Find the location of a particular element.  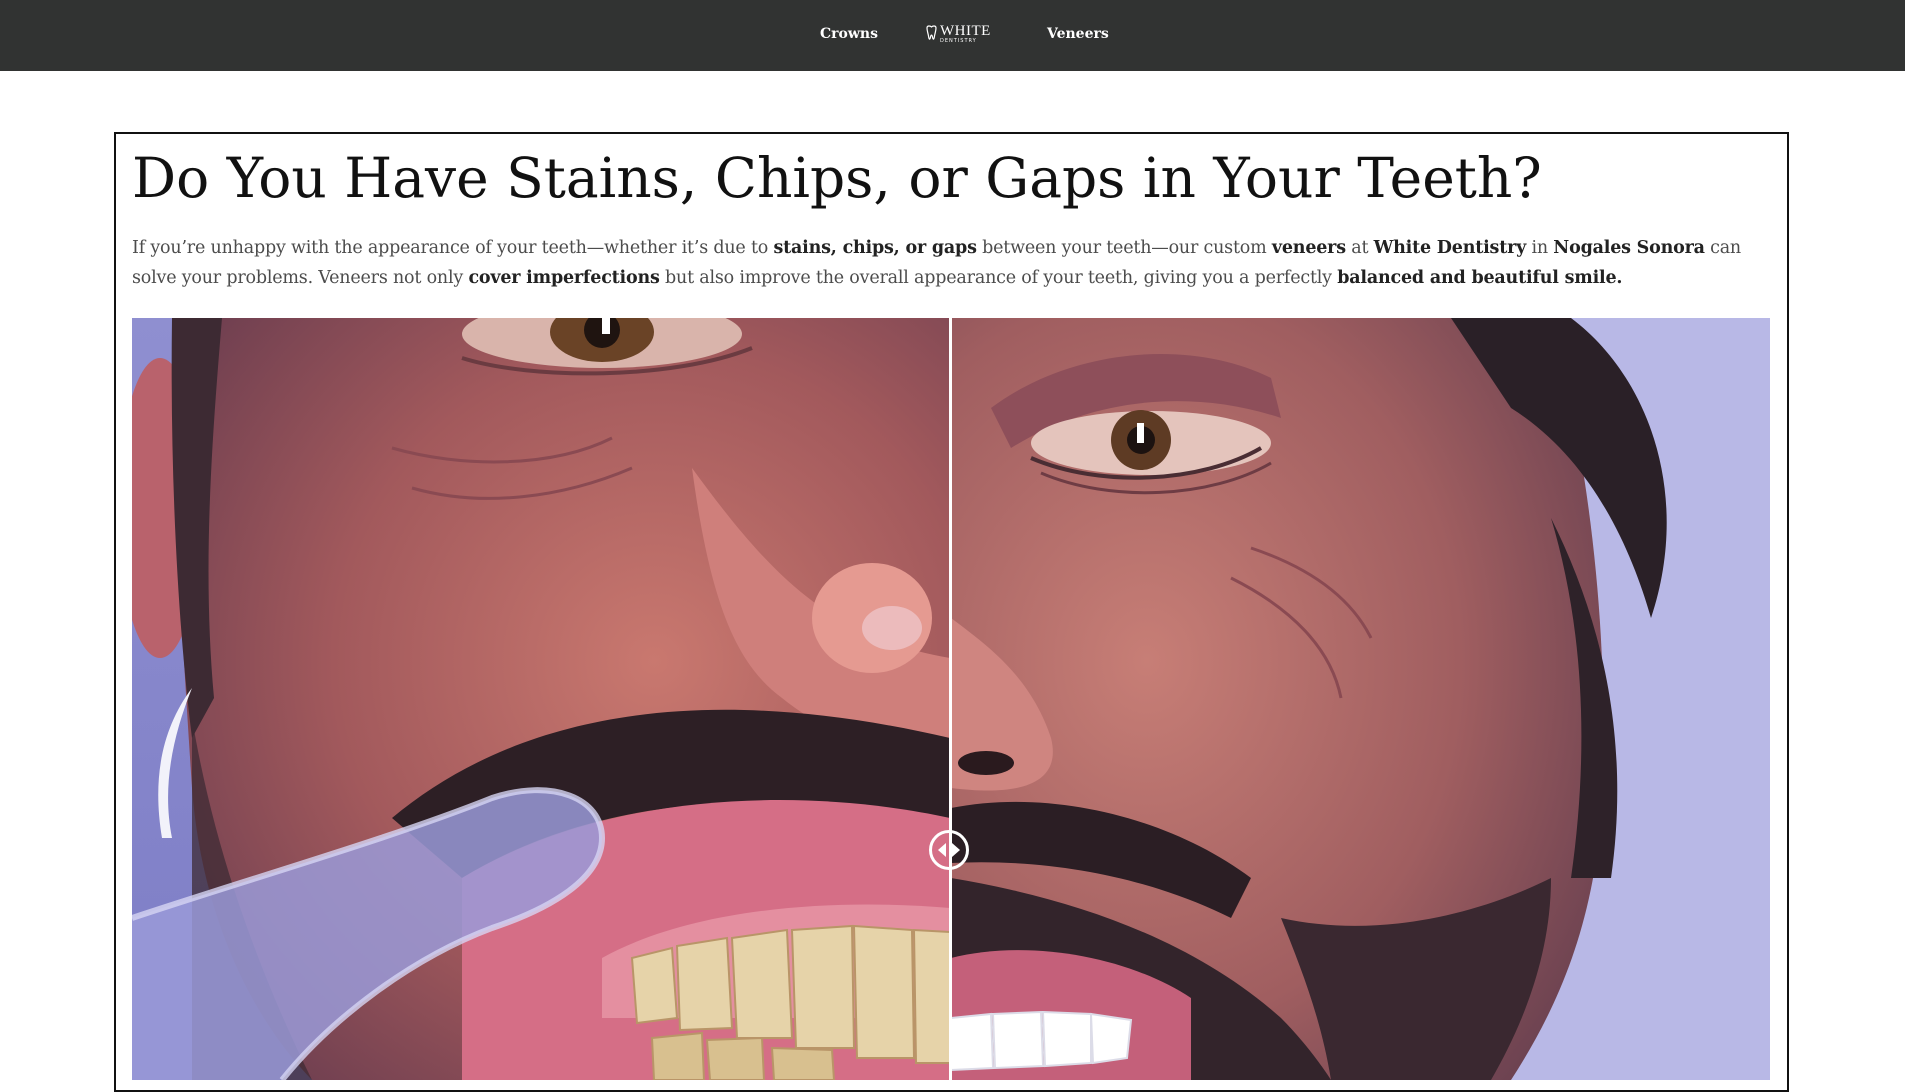

intro-text: at is located at coordinates (1359, 248).